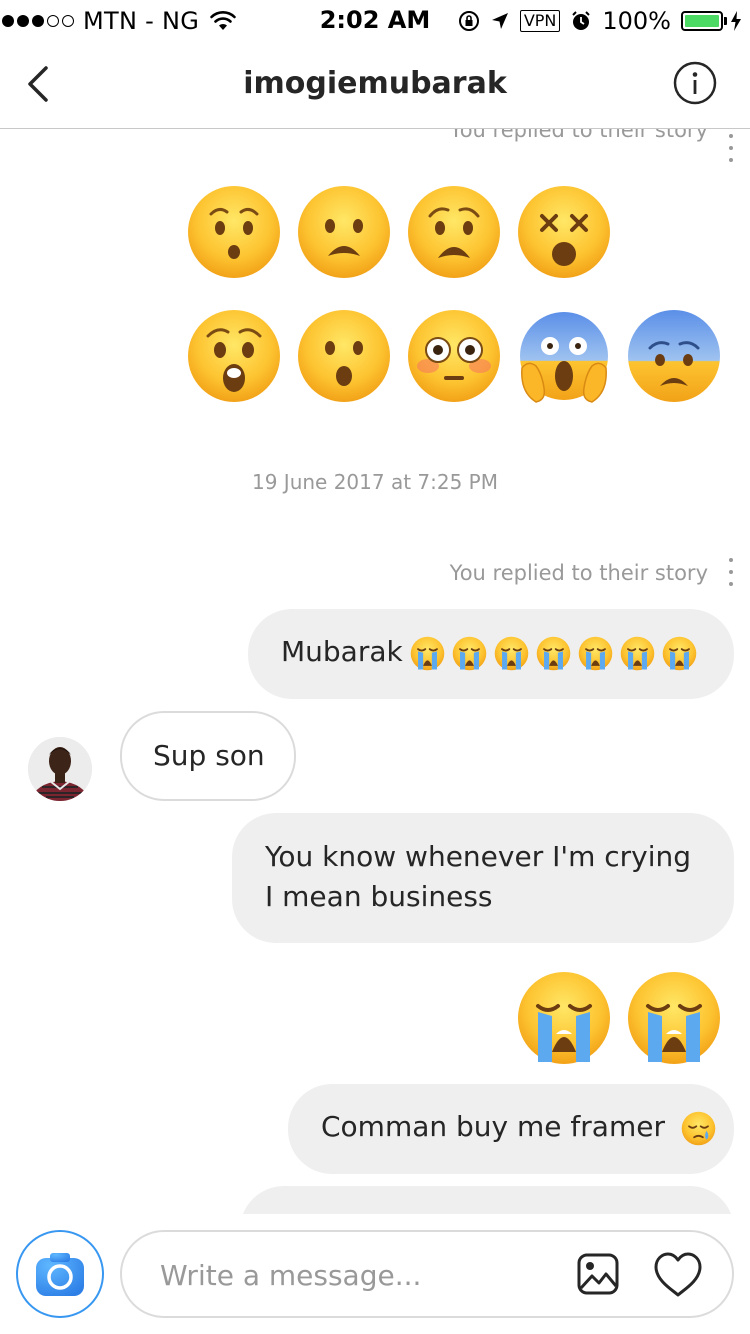  I want to click on rotation-lock-icon, so click(468, 21).